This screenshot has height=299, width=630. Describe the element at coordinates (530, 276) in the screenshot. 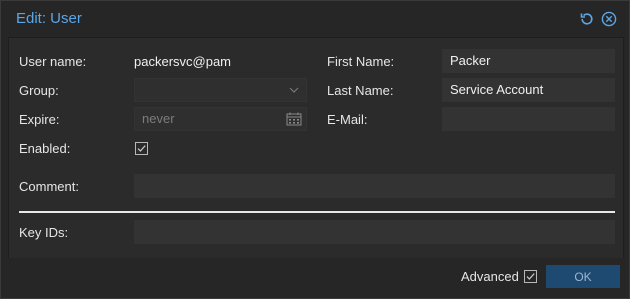

I see `advanced-checkbox` at that location.